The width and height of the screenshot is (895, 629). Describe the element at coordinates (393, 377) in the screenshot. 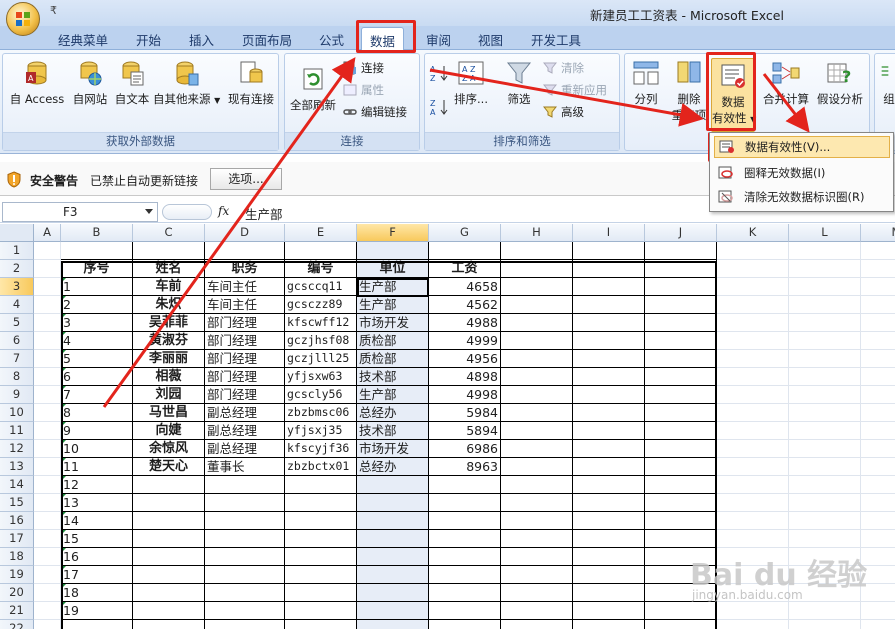

I see `cell-f8: 技术部` at that location.